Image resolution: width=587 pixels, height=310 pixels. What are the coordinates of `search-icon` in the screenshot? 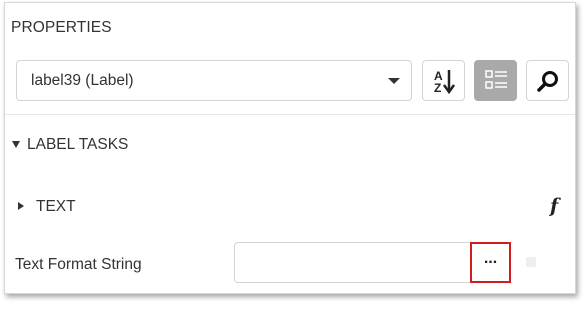 It's located at (547, 81).